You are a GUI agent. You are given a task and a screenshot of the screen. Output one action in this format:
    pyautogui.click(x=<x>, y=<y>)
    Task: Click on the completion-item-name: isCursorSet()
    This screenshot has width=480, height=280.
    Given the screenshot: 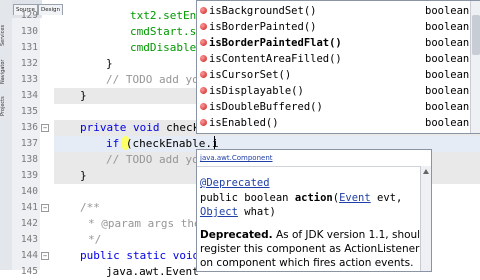 What is the action you would take?
    pyautogui.click(x=250, y=75)
    